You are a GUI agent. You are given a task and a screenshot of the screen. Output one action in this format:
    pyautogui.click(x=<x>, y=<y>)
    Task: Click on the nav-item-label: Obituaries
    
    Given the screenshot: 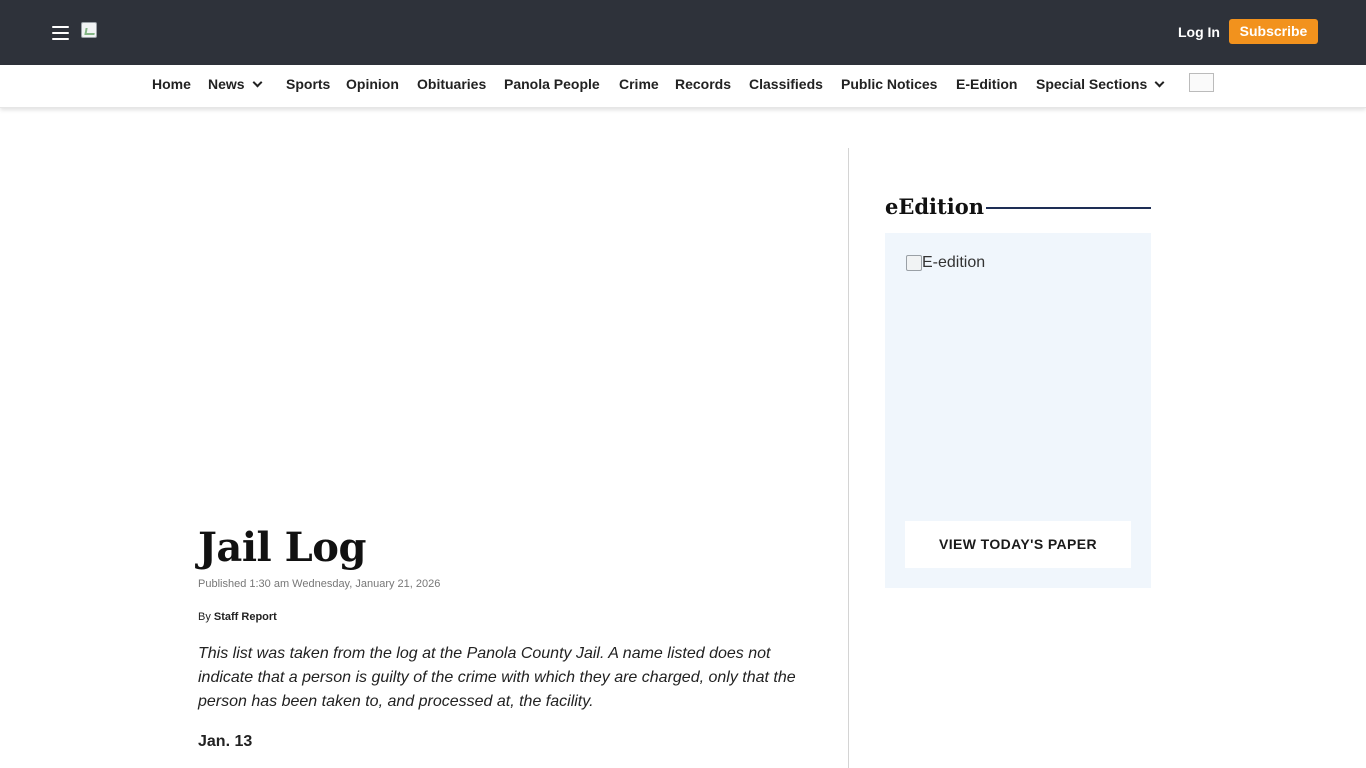 What is the action you would take?
    pyautogui.click(x=452, y=84)
    